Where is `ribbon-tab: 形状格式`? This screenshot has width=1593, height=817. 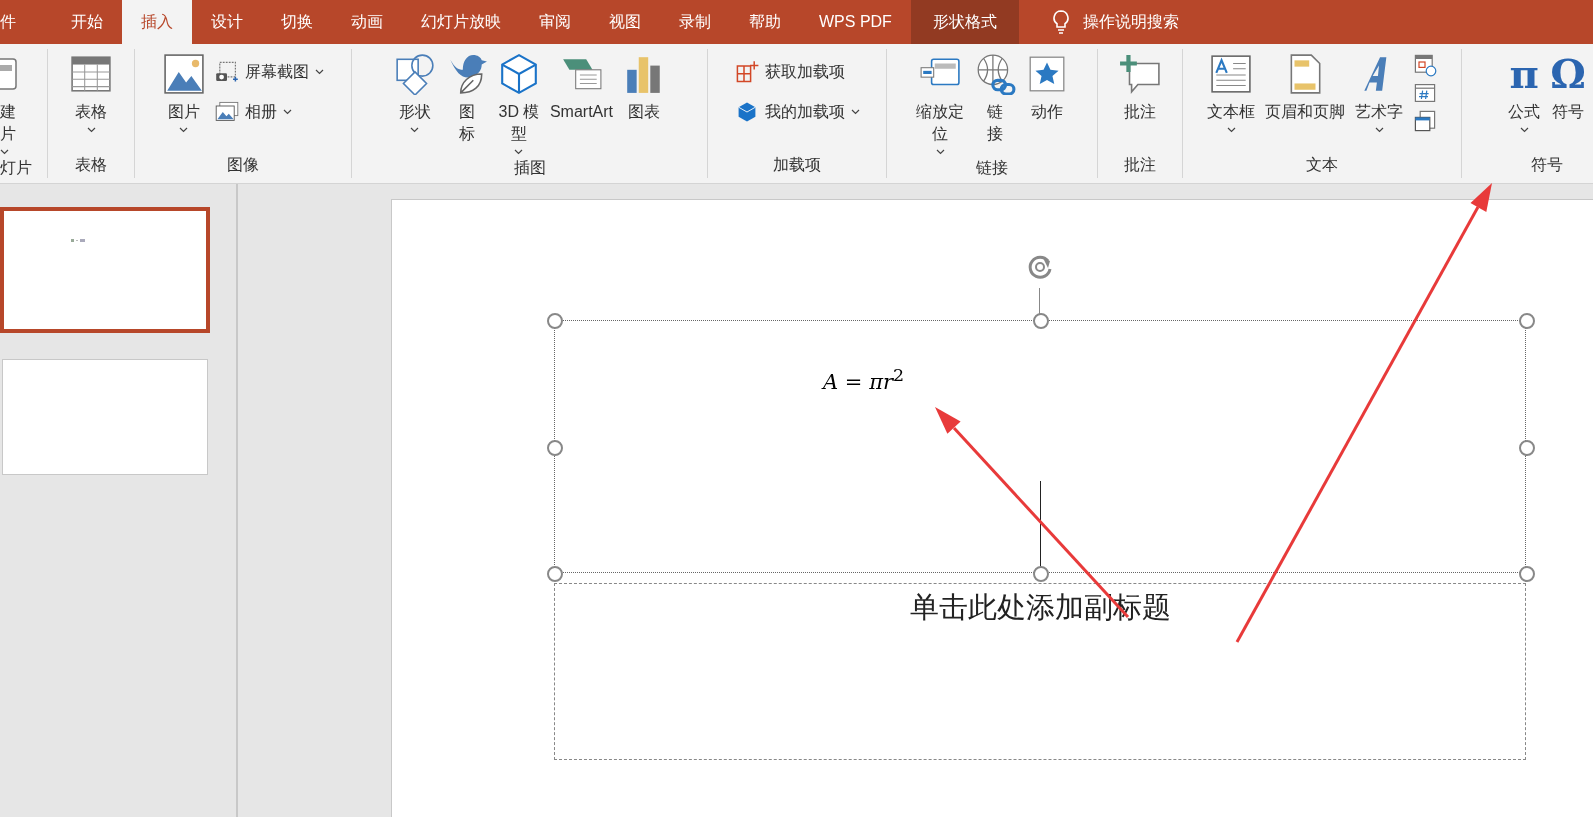
ribbon-tab: 形状格式 is located at coordinates (964, 22).